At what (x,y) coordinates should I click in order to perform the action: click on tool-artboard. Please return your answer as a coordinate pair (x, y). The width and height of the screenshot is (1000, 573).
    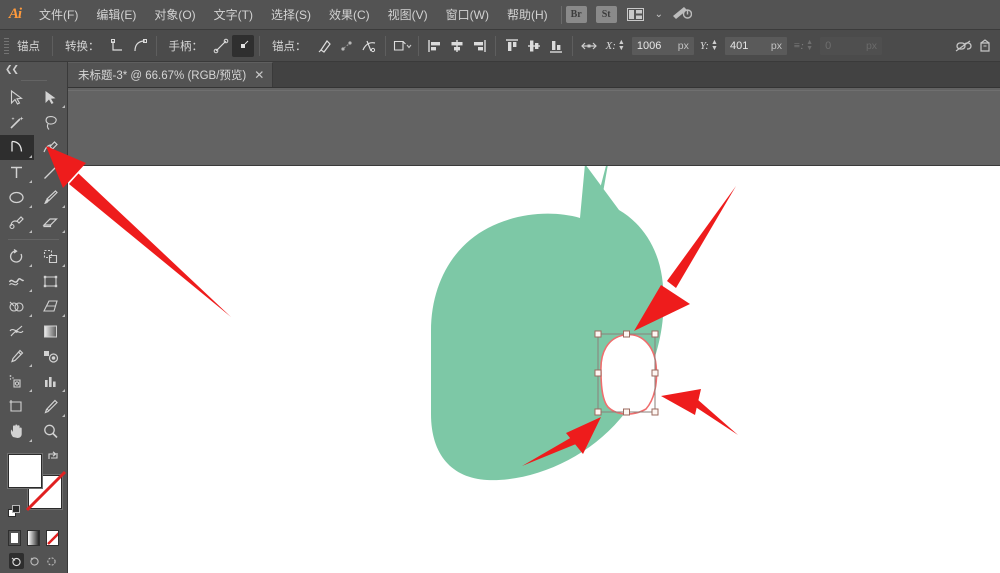
    Looking at the image, I should click on (17, 406).